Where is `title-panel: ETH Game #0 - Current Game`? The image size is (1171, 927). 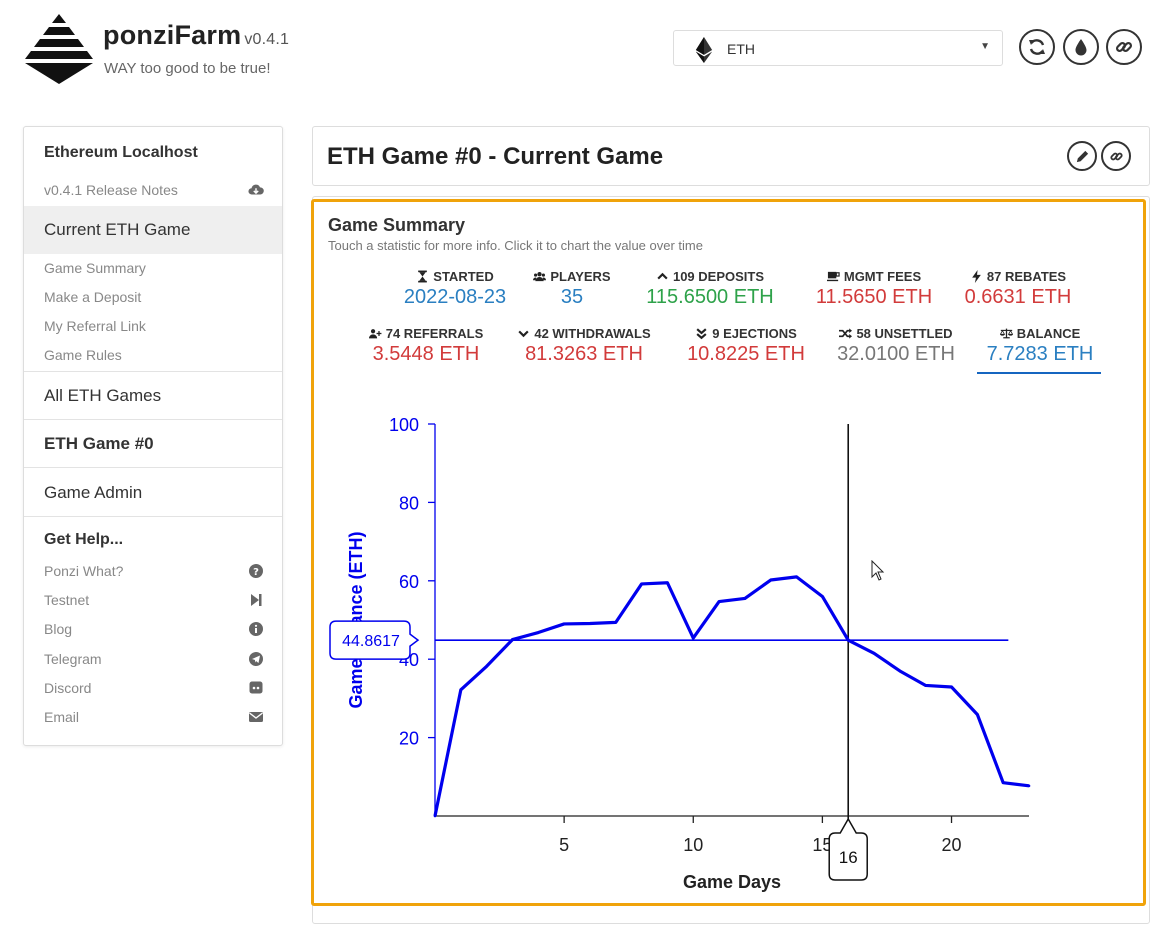 title-panel: ETH Game #0 - Current Game is located at coordinates (731, 156).